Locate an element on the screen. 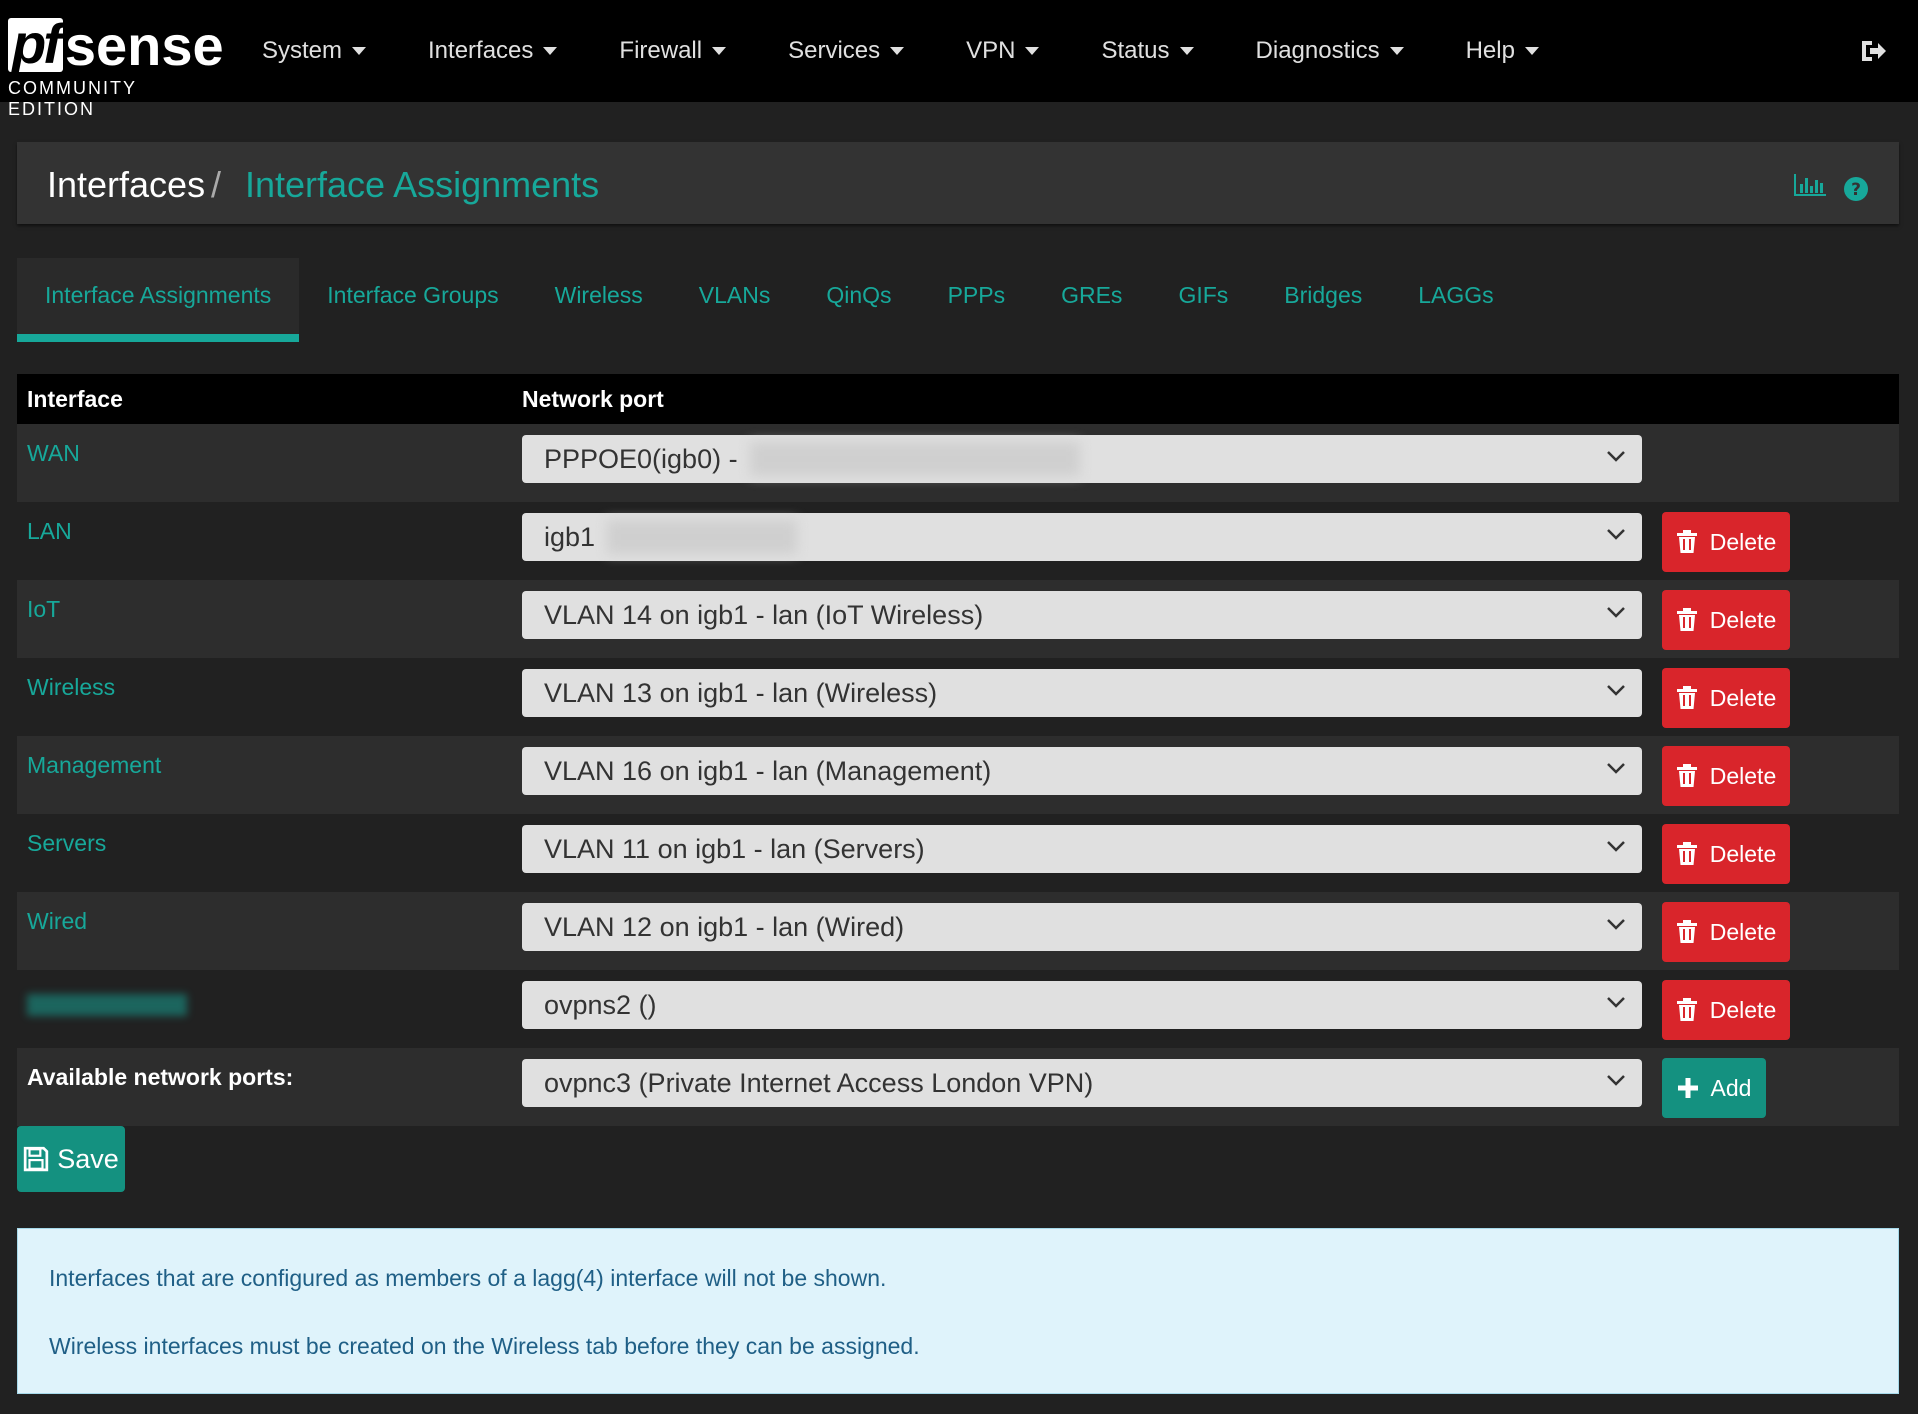  interface-link-management: Management is located at coordinates (94, 765).